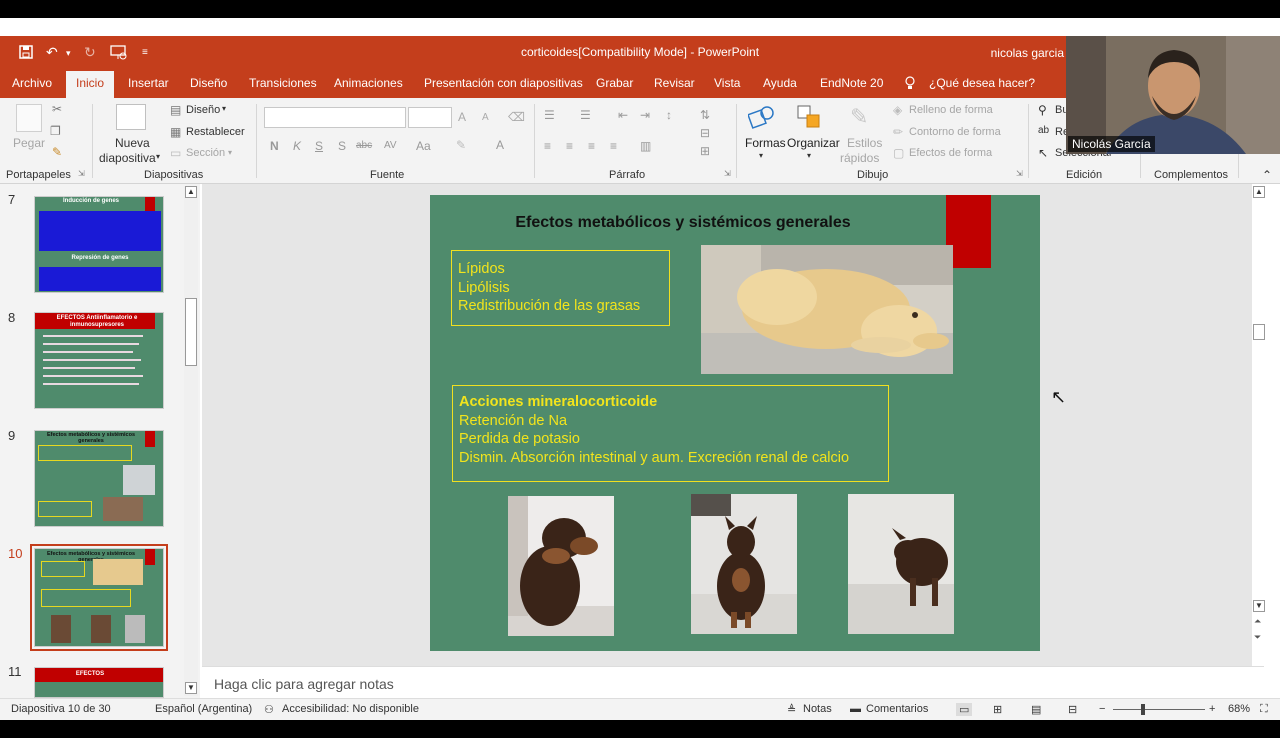 This screenshot has height=738, width=1280. Describe the element at coordinates (500, 145) in the screenshot. I see `font-color-icon: A` at that location.